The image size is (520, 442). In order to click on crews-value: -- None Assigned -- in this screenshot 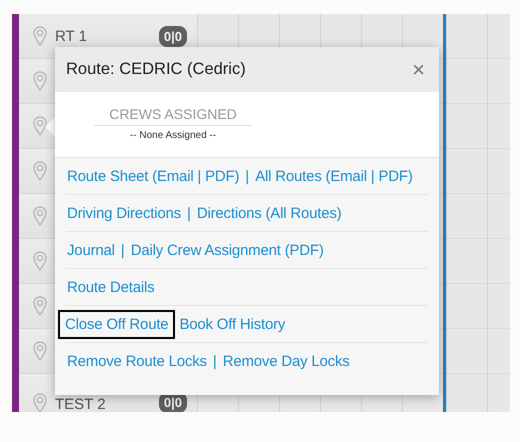, I will do `click(173, 135)`.